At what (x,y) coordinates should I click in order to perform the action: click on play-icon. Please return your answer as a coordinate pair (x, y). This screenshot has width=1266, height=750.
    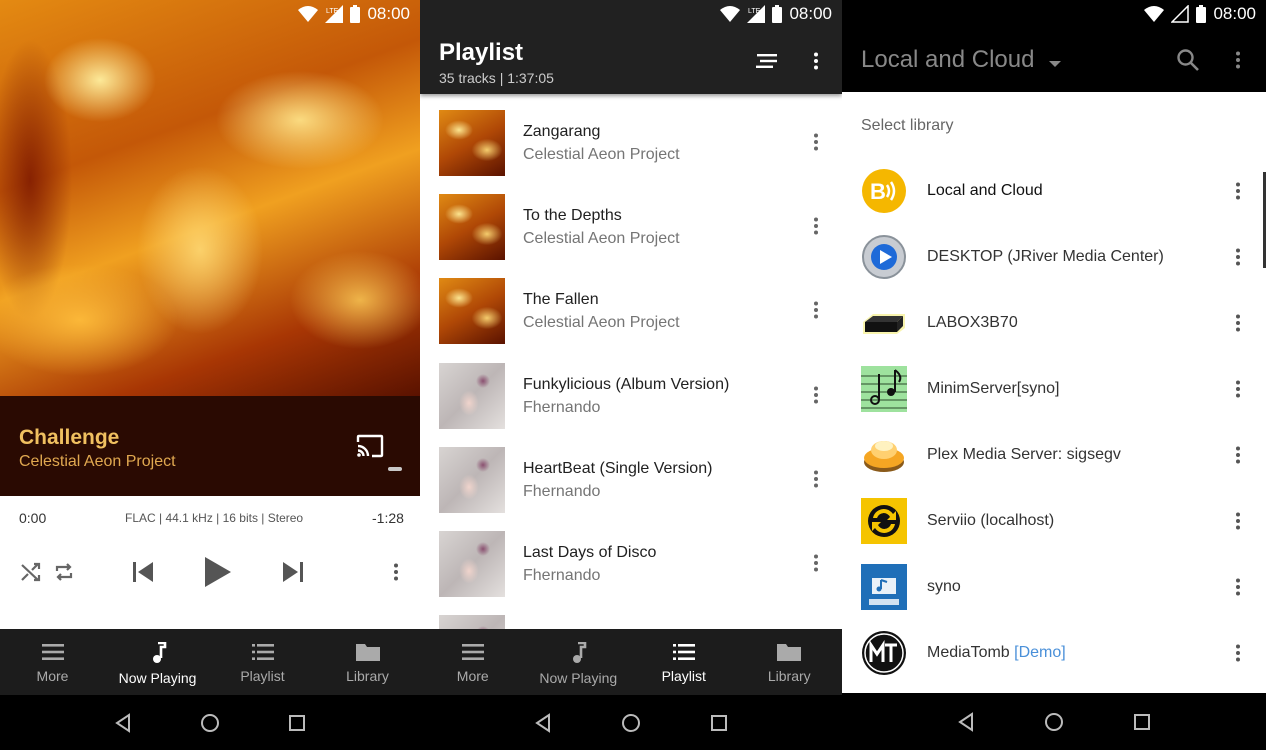
    Looking at the image, I should click on (218, 572).